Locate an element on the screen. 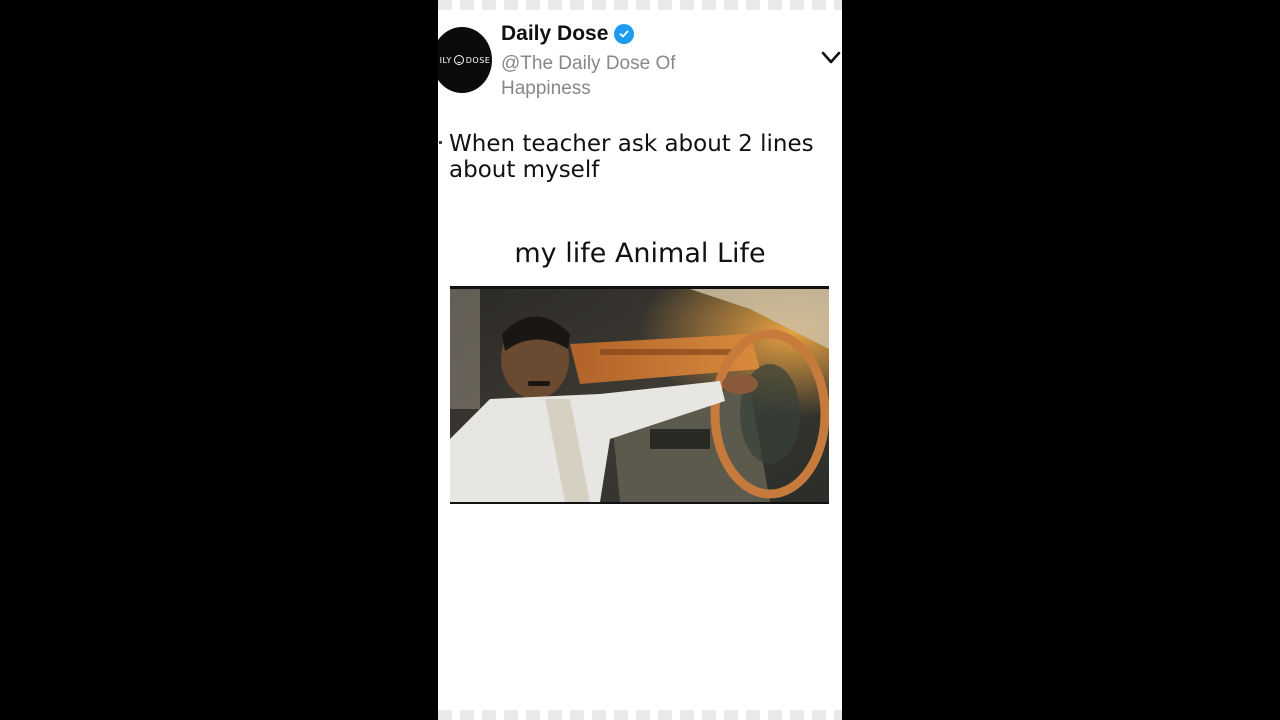 The width and height of the screenshot is (1280, 720). avatar: ILY DOSE is located at coordinates (465, 60).